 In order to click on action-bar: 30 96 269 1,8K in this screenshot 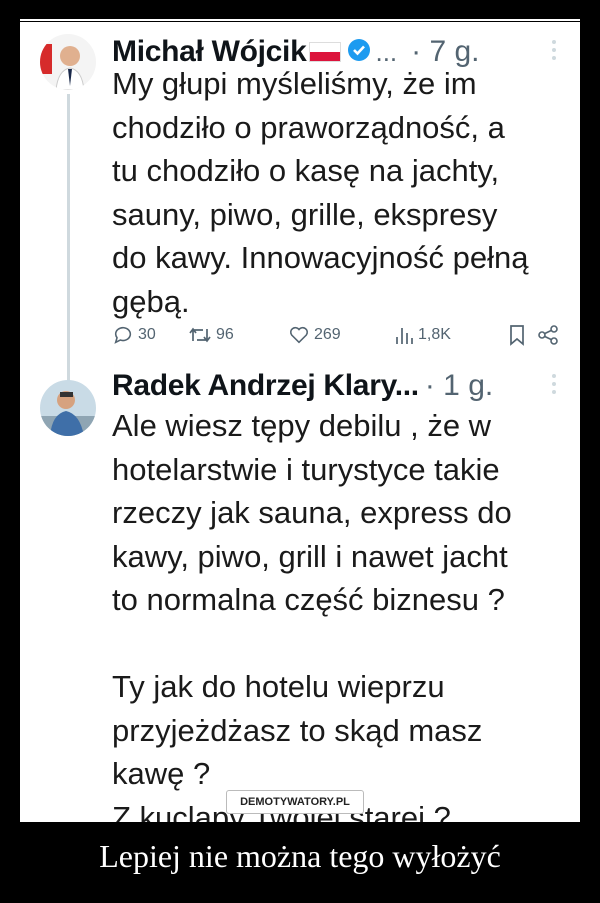, I will do `click(337, 341)`.